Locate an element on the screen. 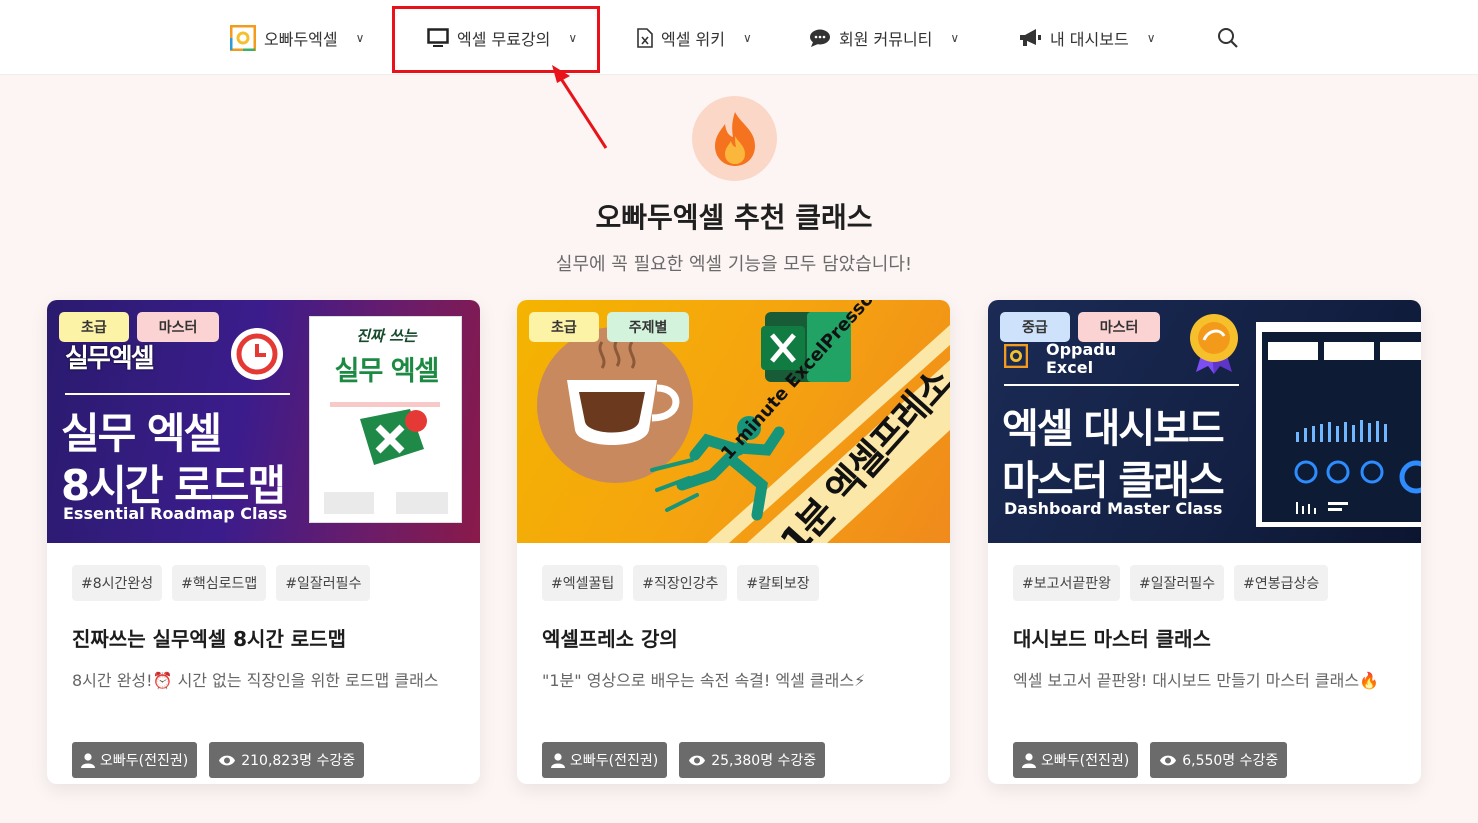  fire-badge is located at coordinates (734, 138).